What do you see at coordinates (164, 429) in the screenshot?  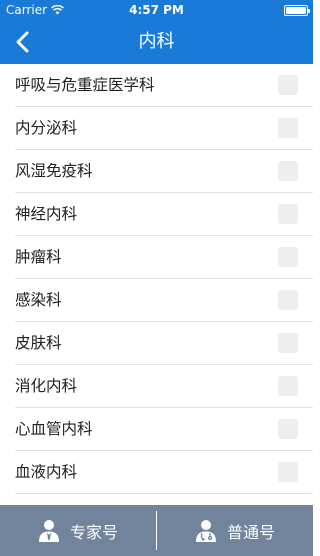 I see `department-row: 心血管内科` at bounding box center [164, 429].